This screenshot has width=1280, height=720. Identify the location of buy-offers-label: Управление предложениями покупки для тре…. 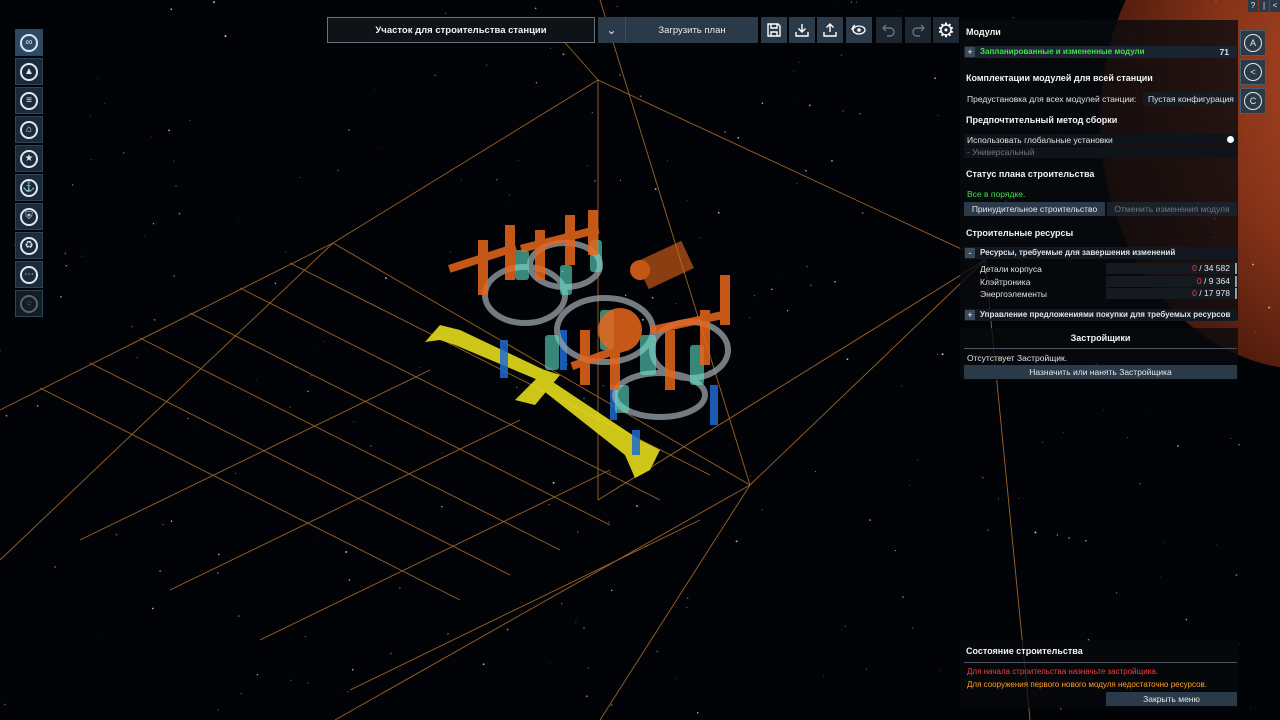
(1105, 314).